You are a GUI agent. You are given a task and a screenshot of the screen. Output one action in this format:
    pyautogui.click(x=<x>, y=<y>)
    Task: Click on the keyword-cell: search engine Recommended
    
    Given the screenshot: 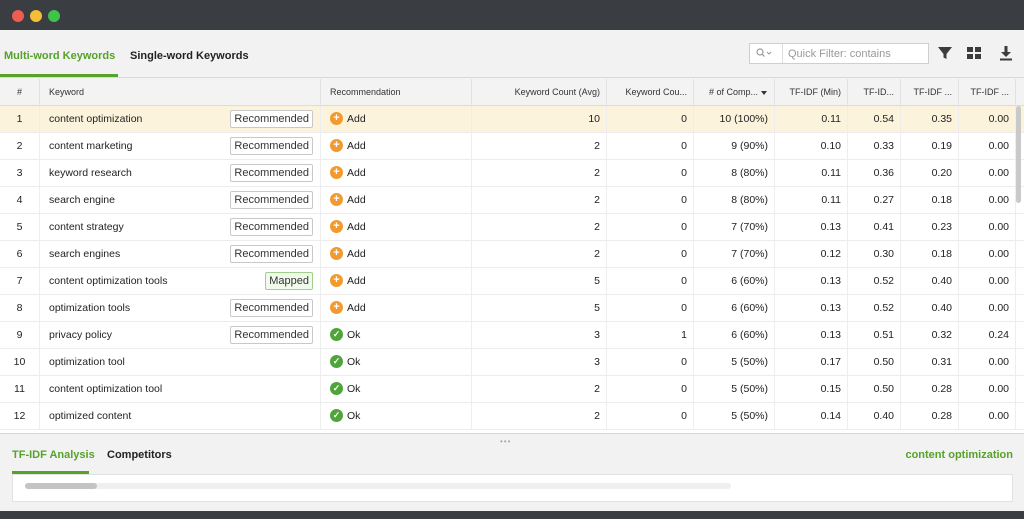 What is the action you would take?
    pyautogui.click(x=180, y=200)
    